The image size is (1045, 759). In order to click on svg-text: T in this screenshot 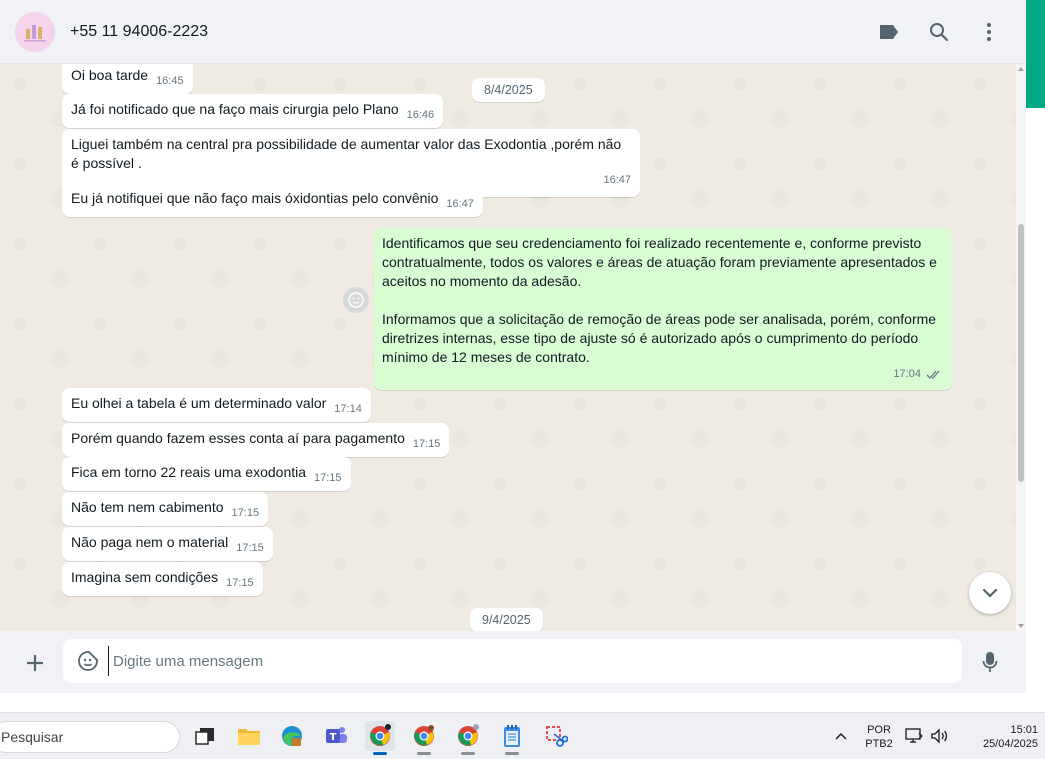, I will do `click(333, 737)`.